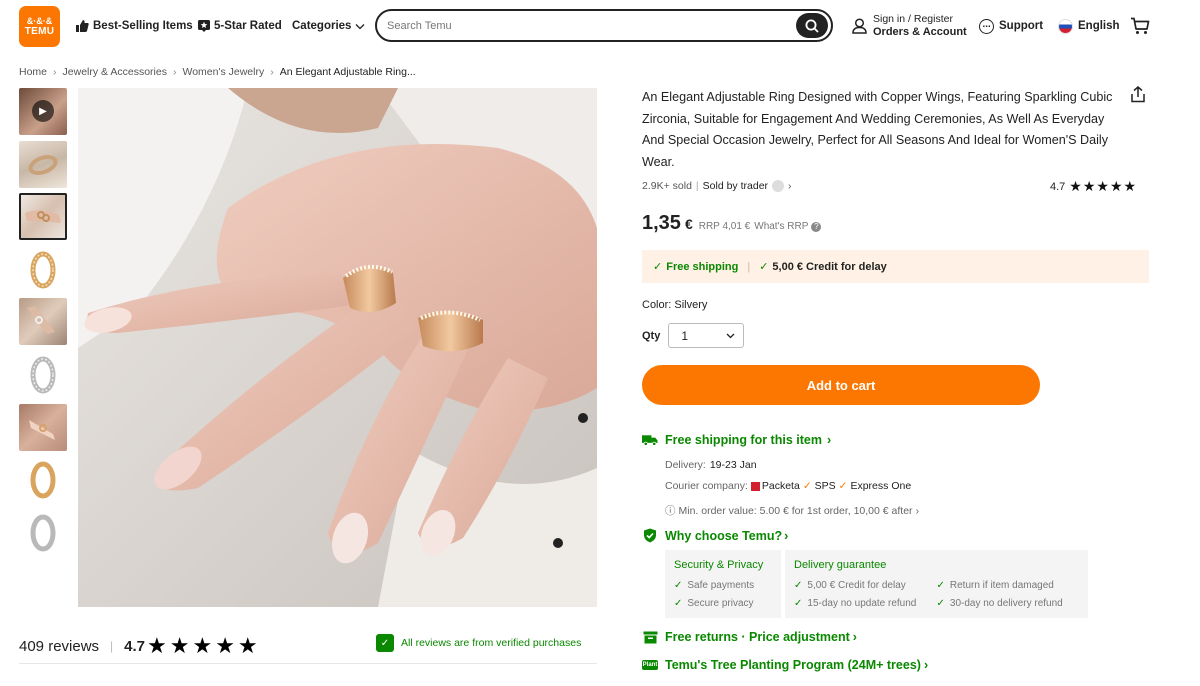  I want to click on guarantee-item: ✓ 15-day no update refund, so click(865, 604).